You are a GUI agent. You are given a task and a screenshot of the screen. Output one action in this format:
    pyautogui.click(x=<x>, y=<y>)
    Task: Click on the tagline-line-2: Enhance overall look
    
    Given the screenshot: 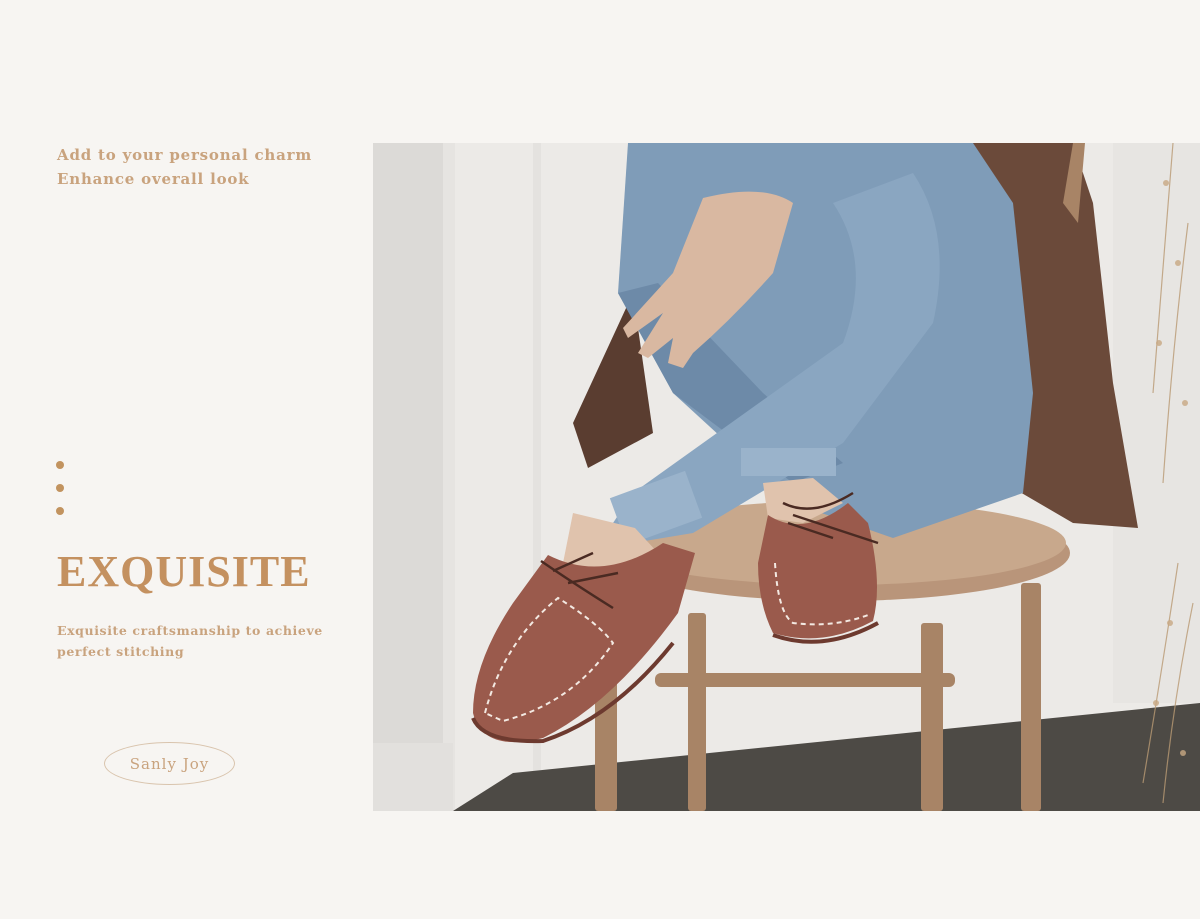 What is the action you would take?
    pyautogui.click(x=153, y=179)
    